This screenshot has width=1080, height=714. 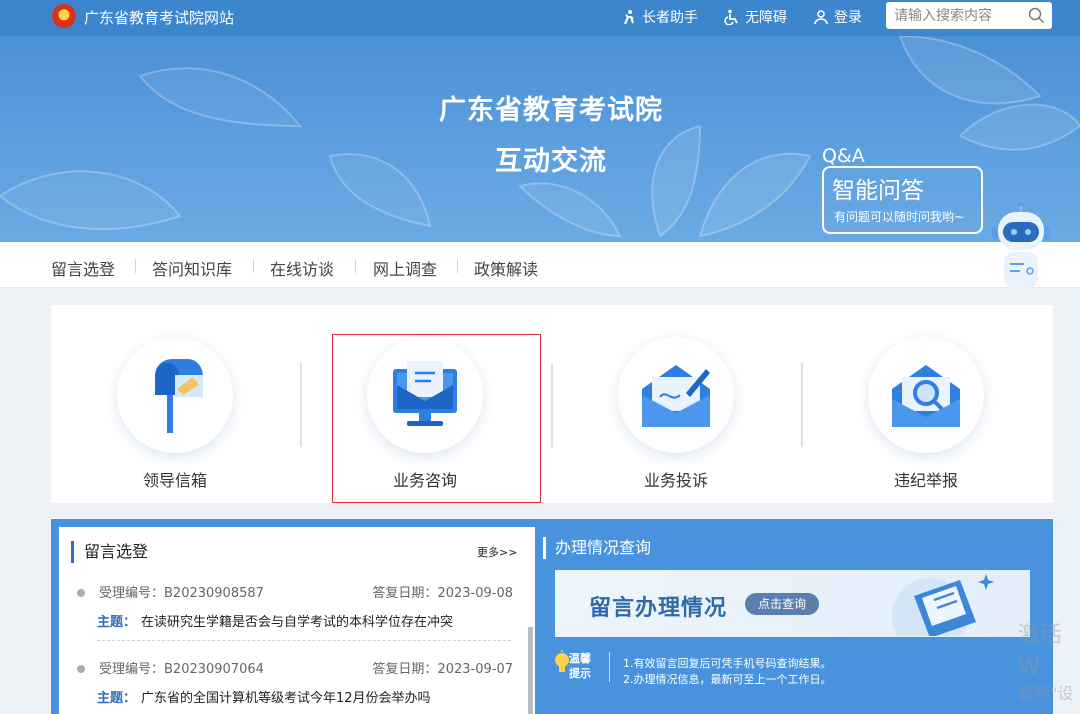 I want to click on reply-date: 答复日期：2023-09-08, so click(x=442, y=593).